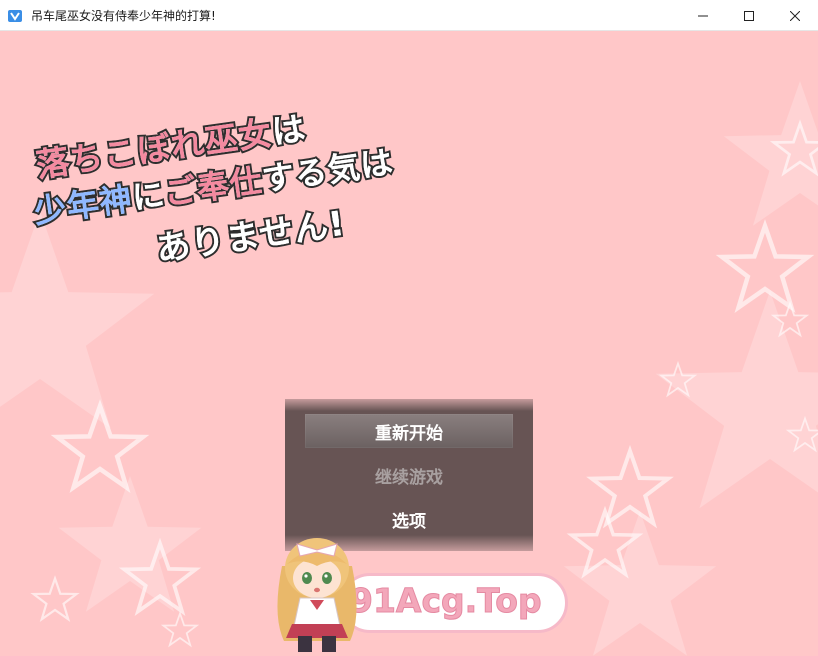 Image resolution: width=818 pixels, height=656 pixels. I want to click on watermark: 91Acg.Top, so click(417, 581).